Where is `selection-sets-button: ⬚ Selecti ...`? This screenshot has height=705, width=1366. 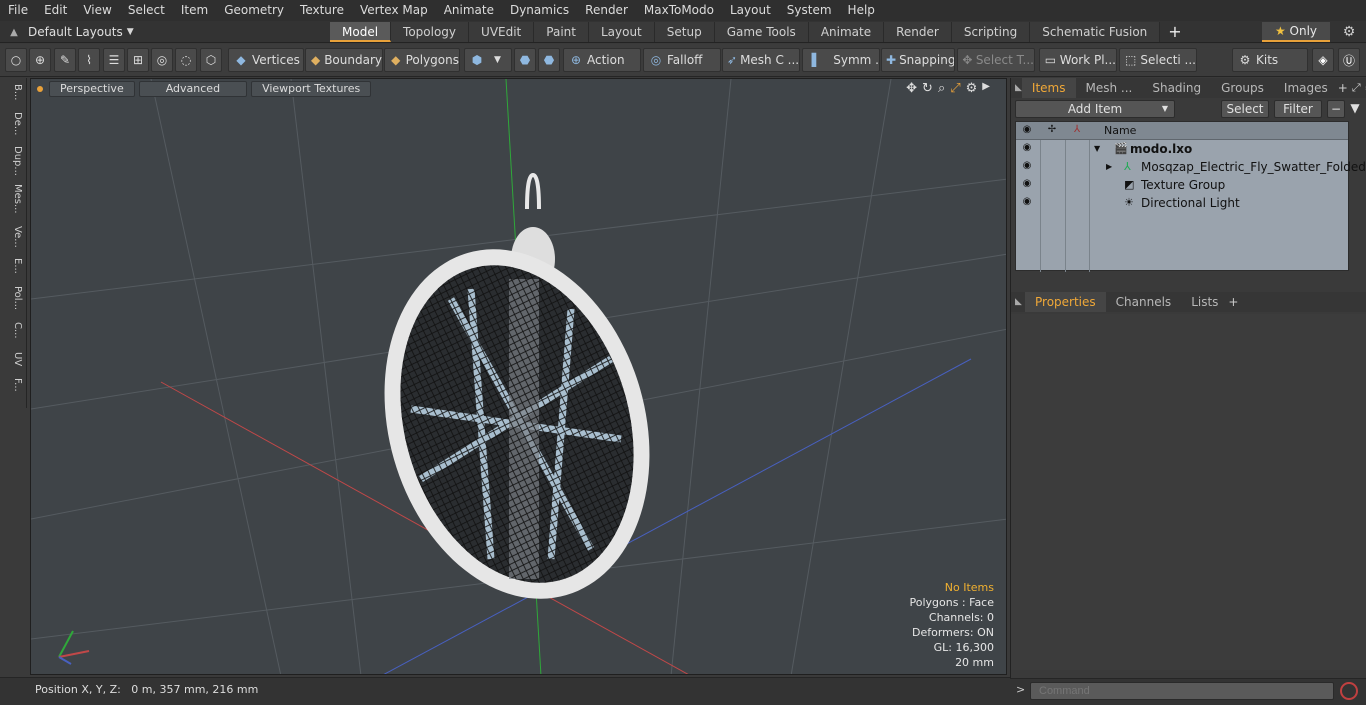
selection-sets-button: ⬚ Selecti ... is located at coordinates (1158, 60).